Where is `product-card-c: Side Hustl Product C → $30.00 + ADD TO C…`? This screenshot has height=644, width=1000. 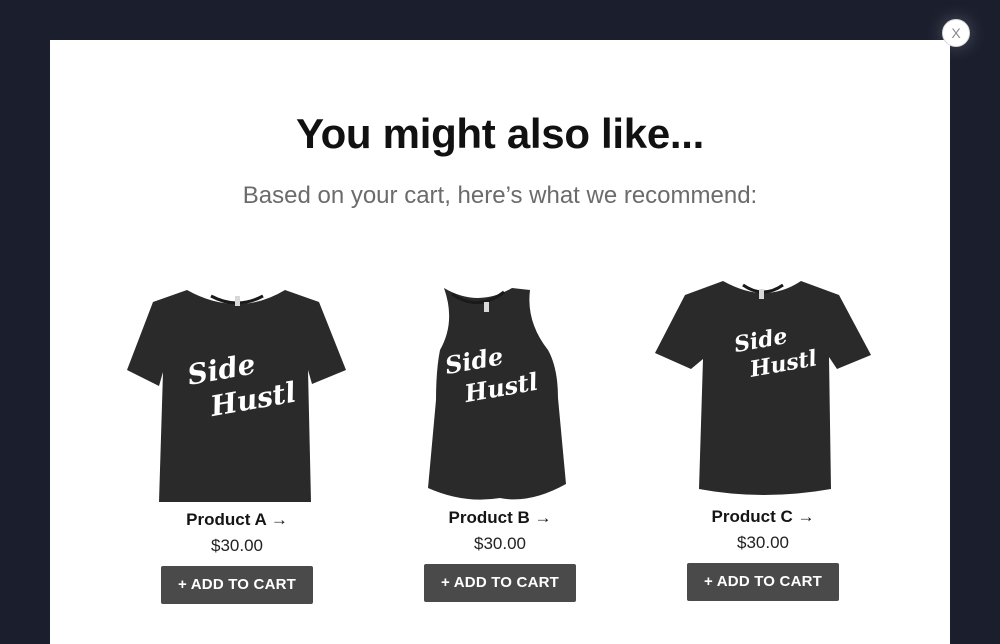 product-card-c: Side Hustl Product C → $30.00 + ADD TO C… is located at coordinates (763, 439).